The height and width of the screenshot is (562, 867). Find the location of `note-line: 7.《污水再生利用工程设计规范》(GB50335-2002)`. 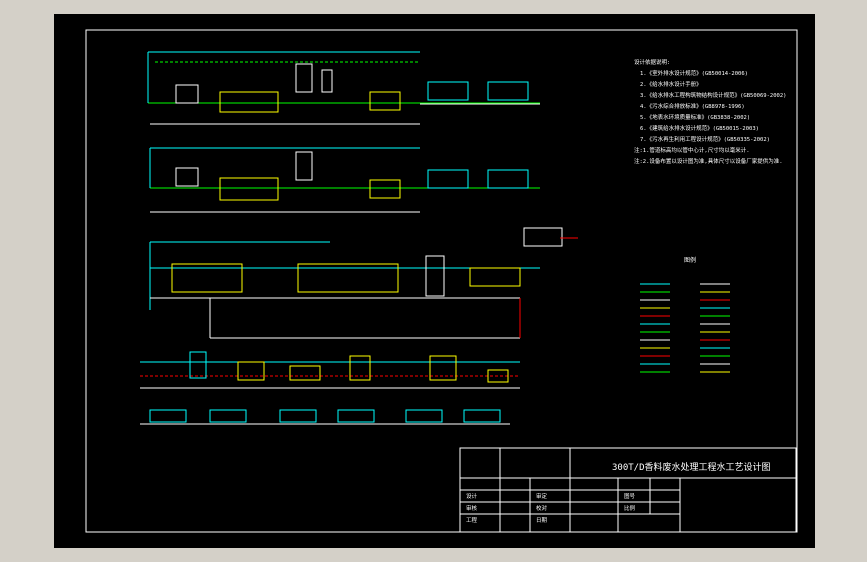

note-line: 7.《污水再生利用工程设计规范》(GB50335-2002) is located at coordinates (705, 139).